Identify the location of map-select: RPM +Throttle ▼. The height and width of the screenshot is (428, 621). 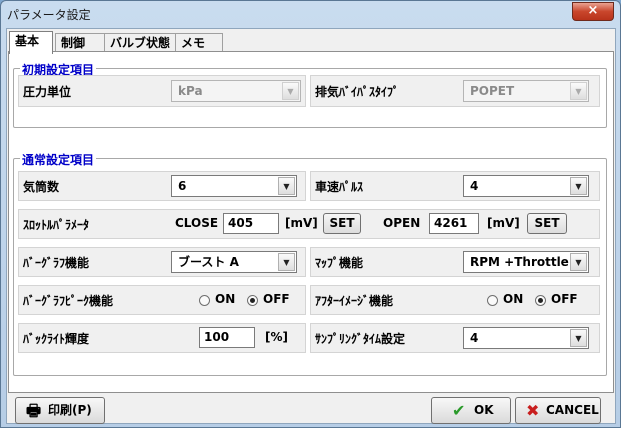
(526, 262).